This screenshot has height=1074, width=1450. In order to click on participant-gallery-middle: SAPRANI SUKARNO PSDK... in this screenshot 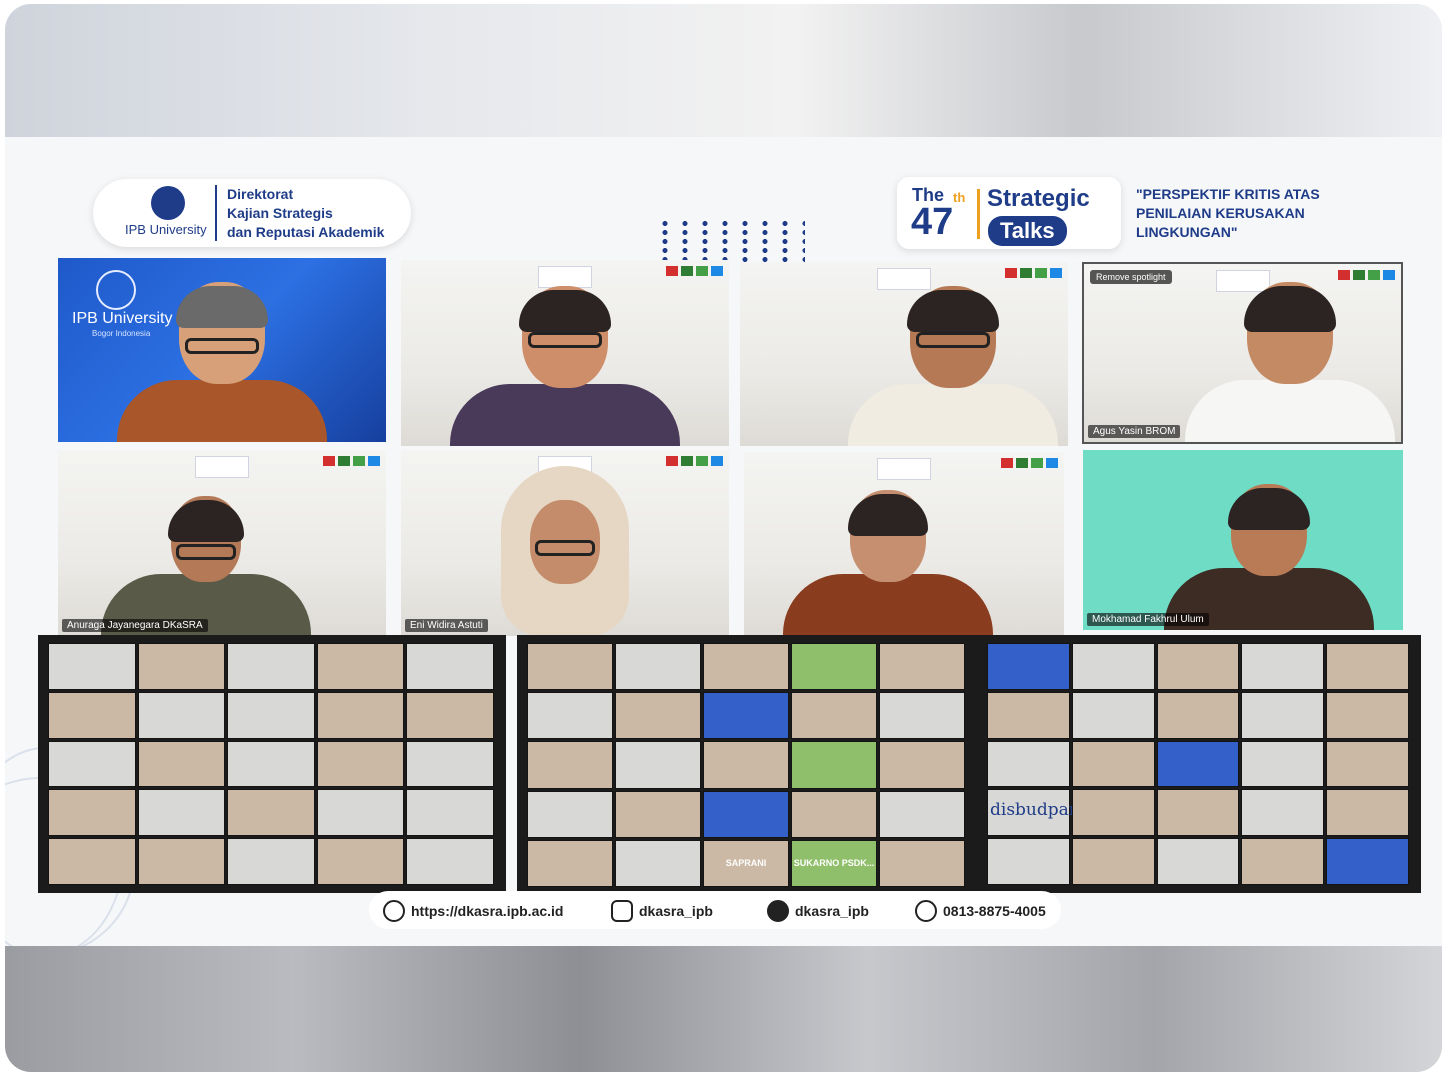, I will do `click(747, 765)`.